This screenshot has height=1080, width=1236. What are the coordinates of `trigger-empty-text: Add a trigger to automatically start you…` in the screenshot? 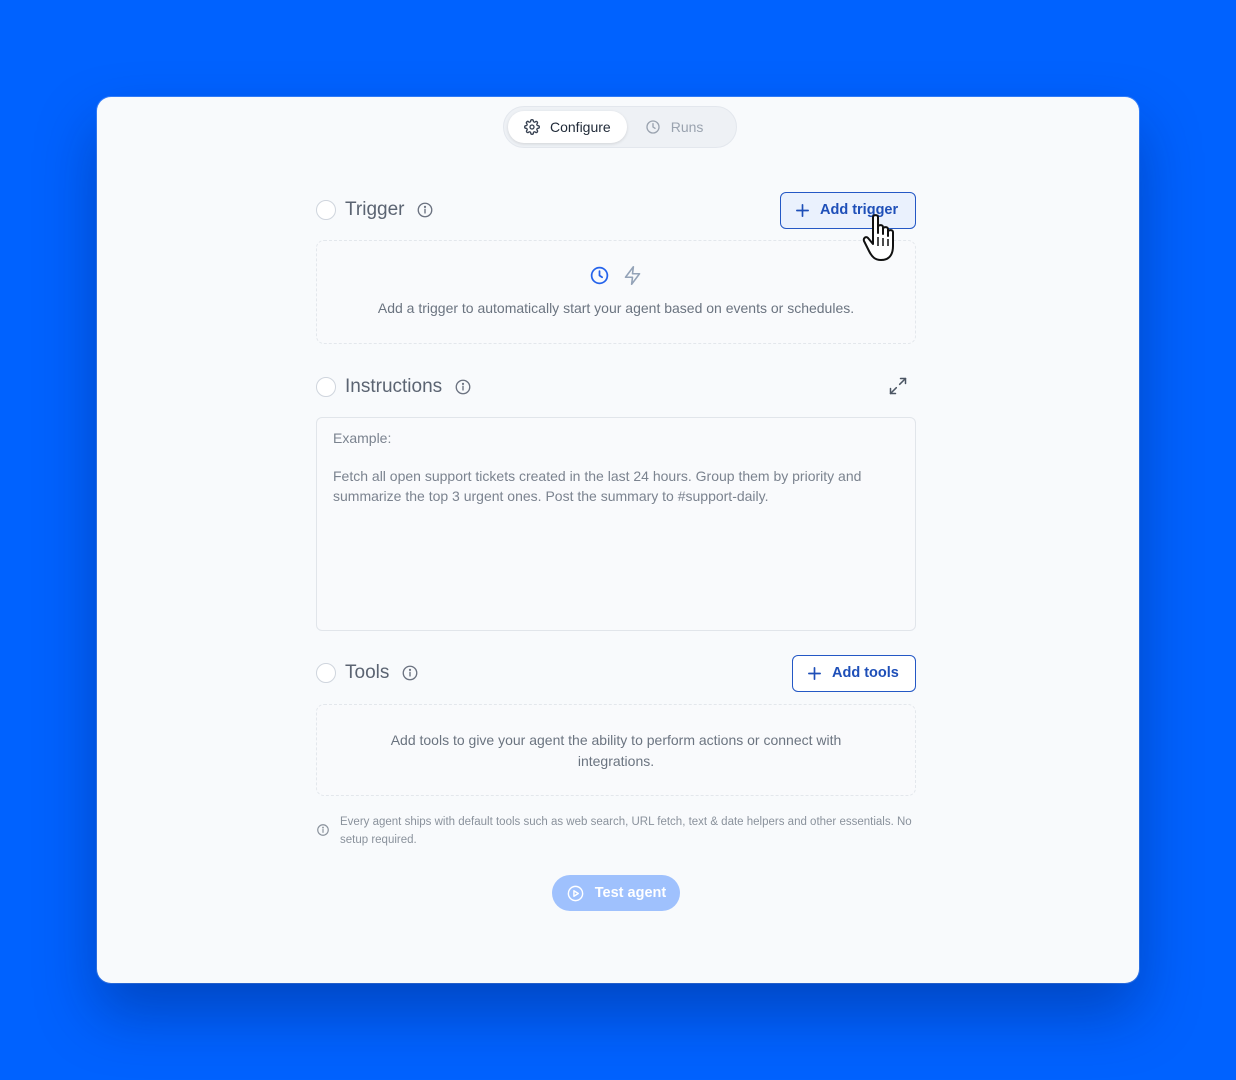 It's located at (616, 308).